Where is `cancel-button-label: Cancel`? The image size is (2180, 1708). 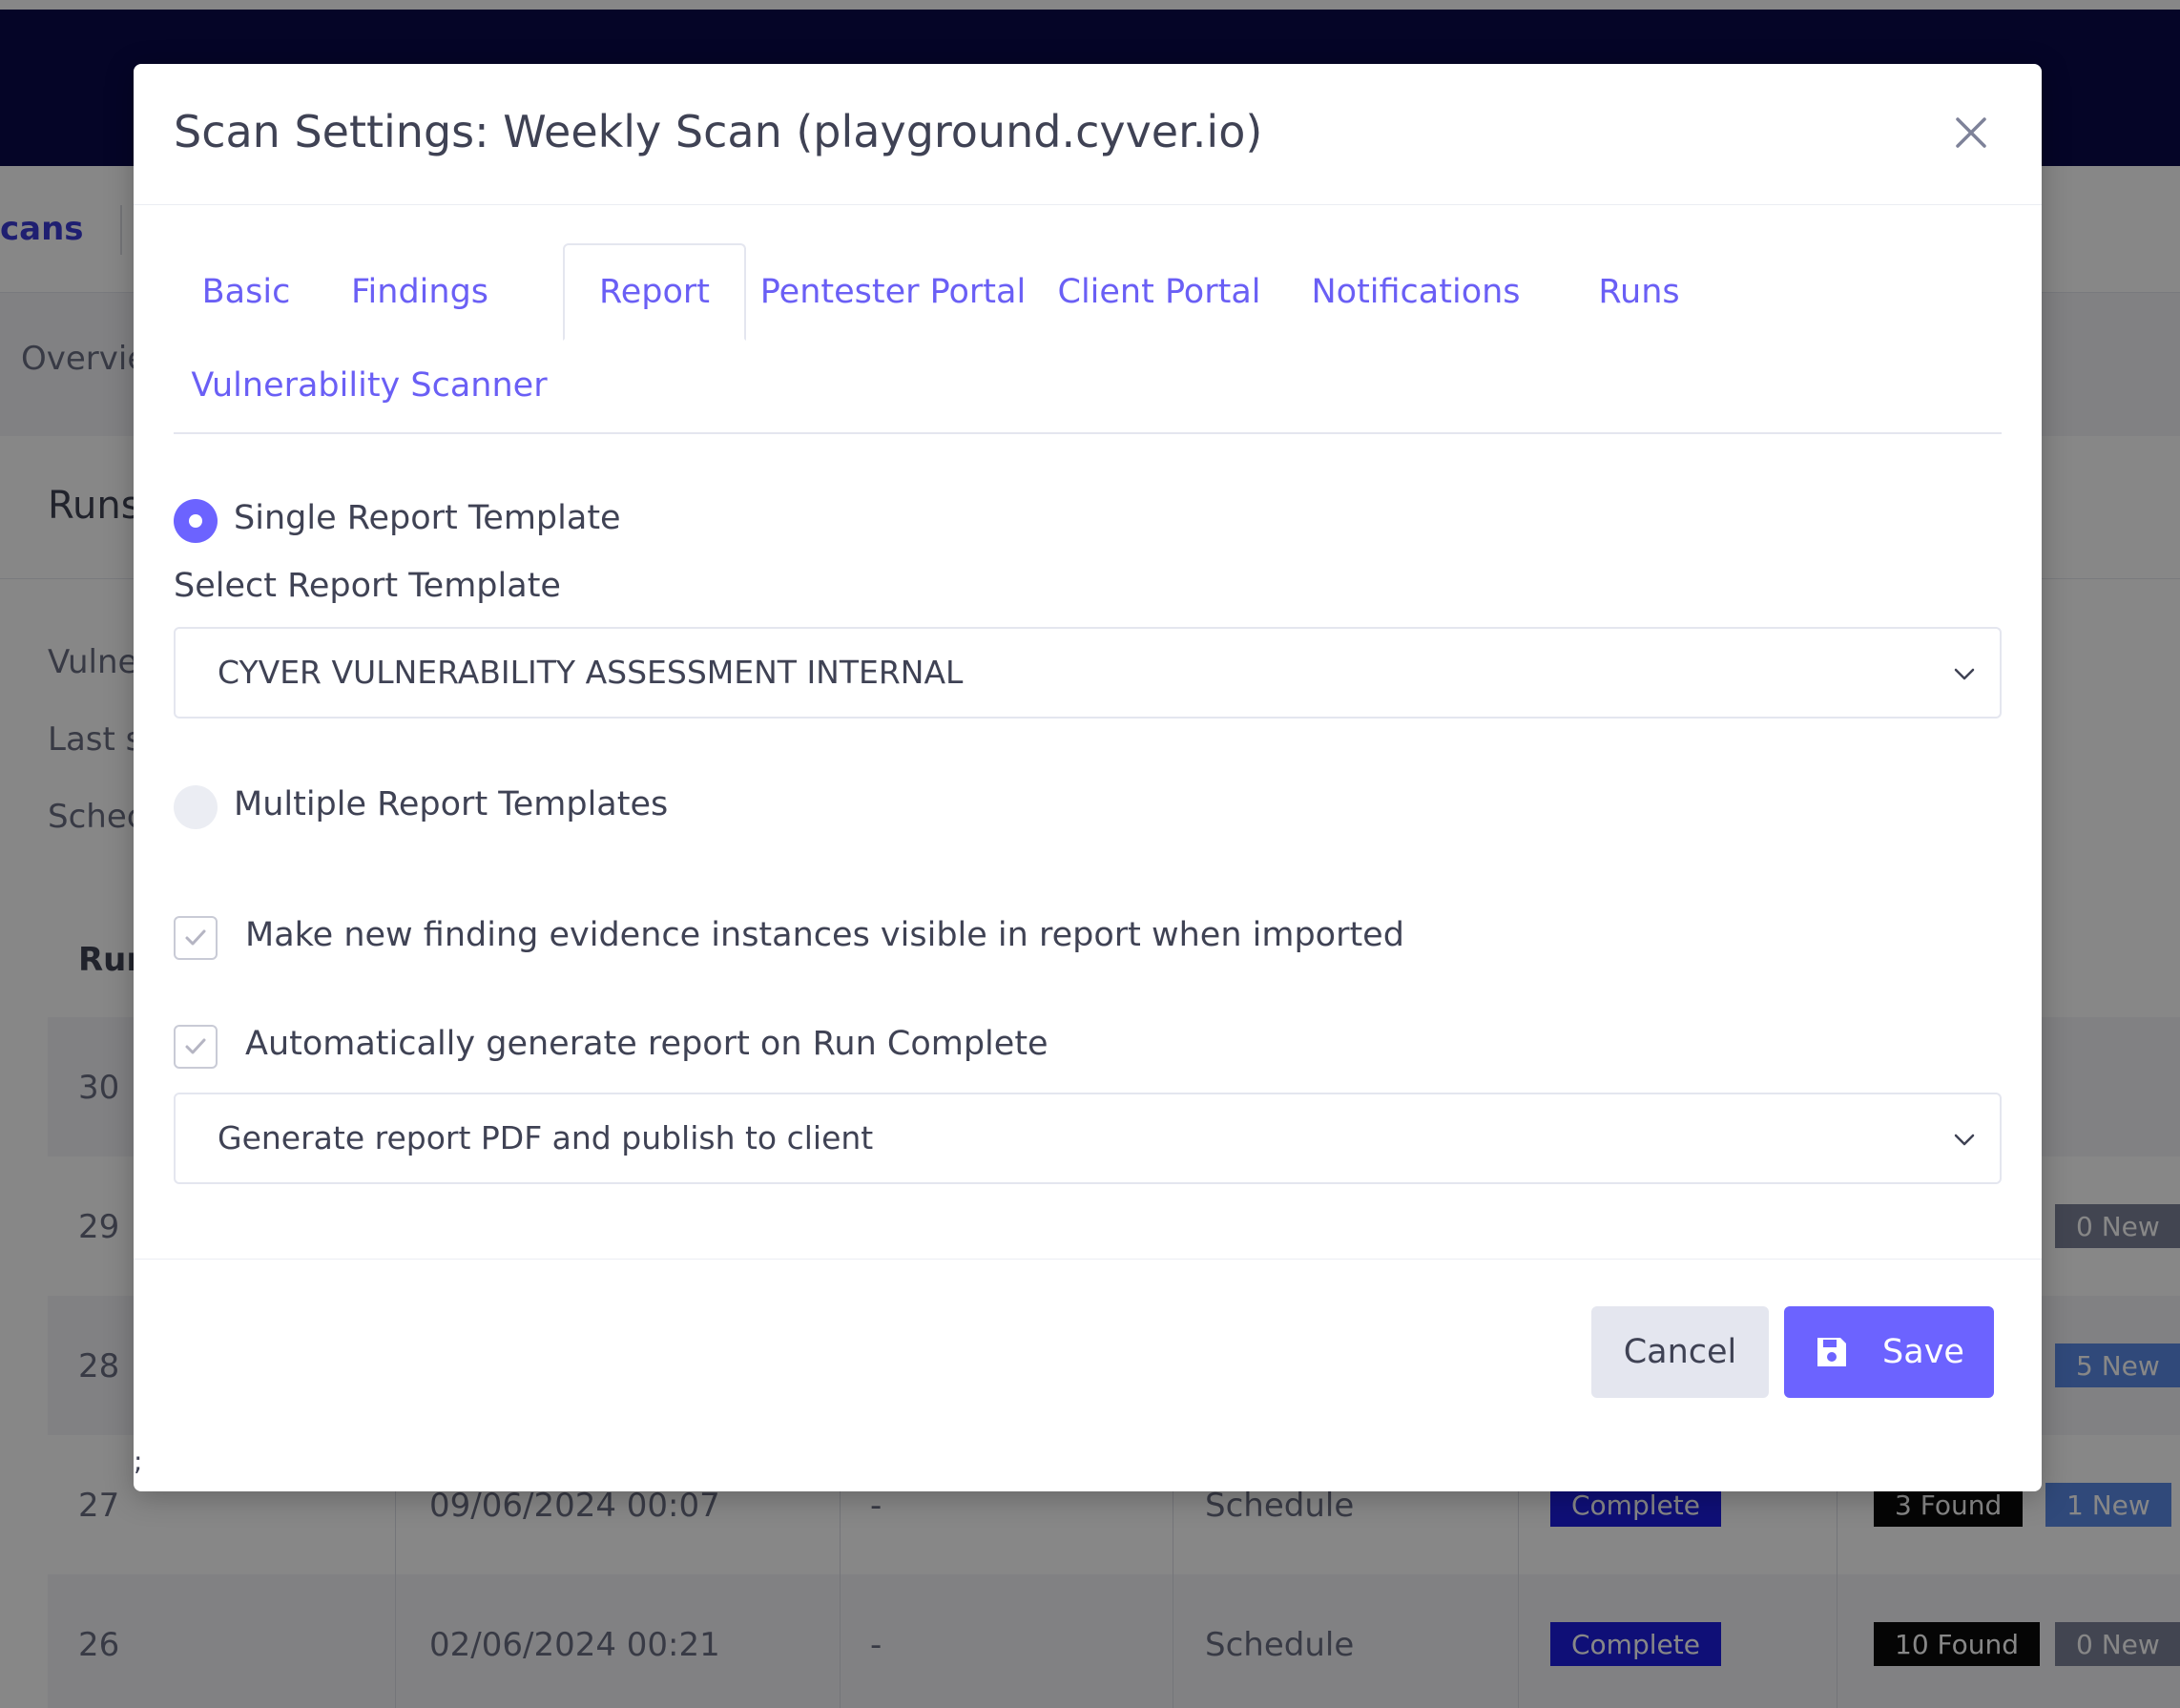 cancel-button-label: Cancel is located at coordinates (1680, 1352).